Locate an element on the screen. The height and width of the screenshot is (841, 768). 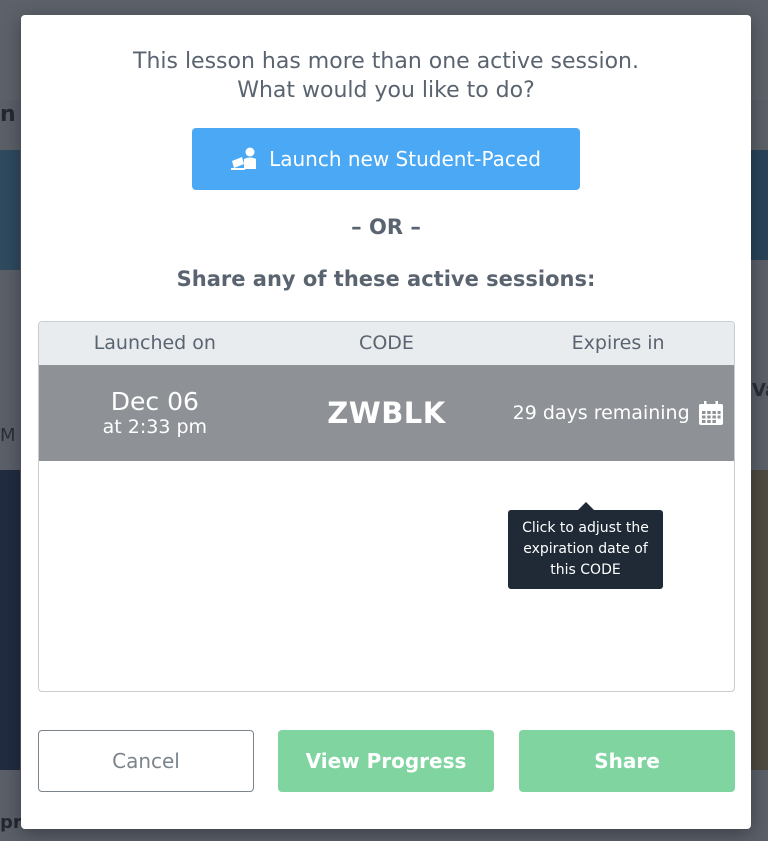
table-header: Launched on CODE Expires in is located at coordinates (386, 343).